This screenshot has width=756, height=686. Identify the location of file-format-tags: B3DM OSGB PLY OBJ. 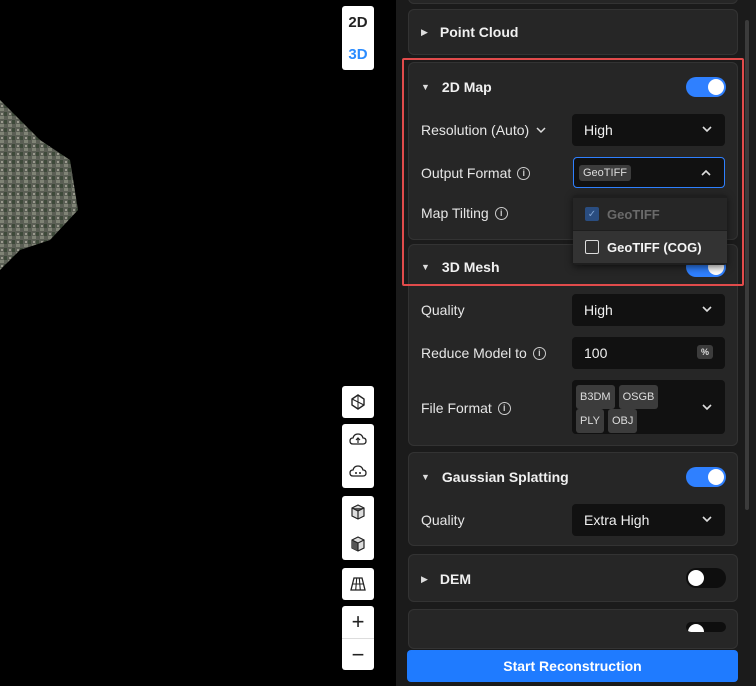
(631, 409).